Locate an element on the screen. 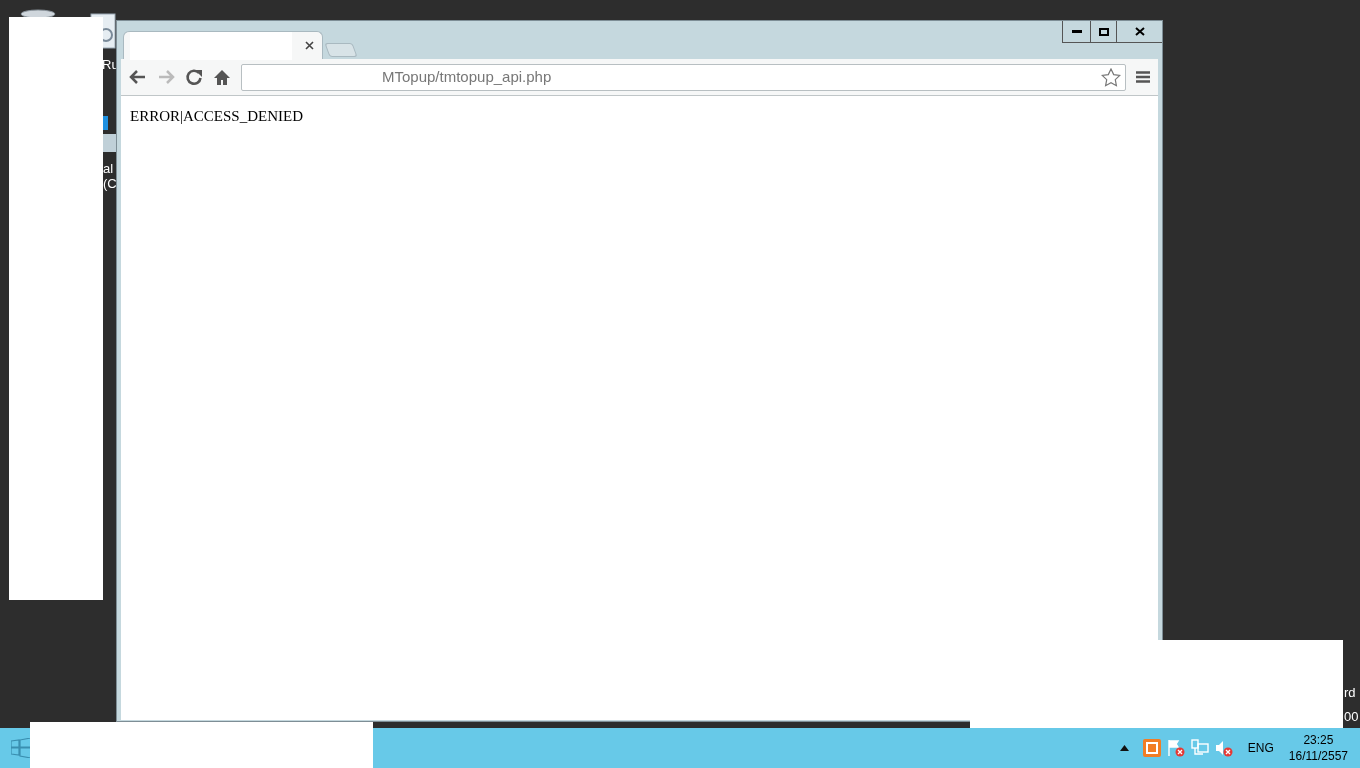  up-arrow-icon is located at coordinates (1124, 748).